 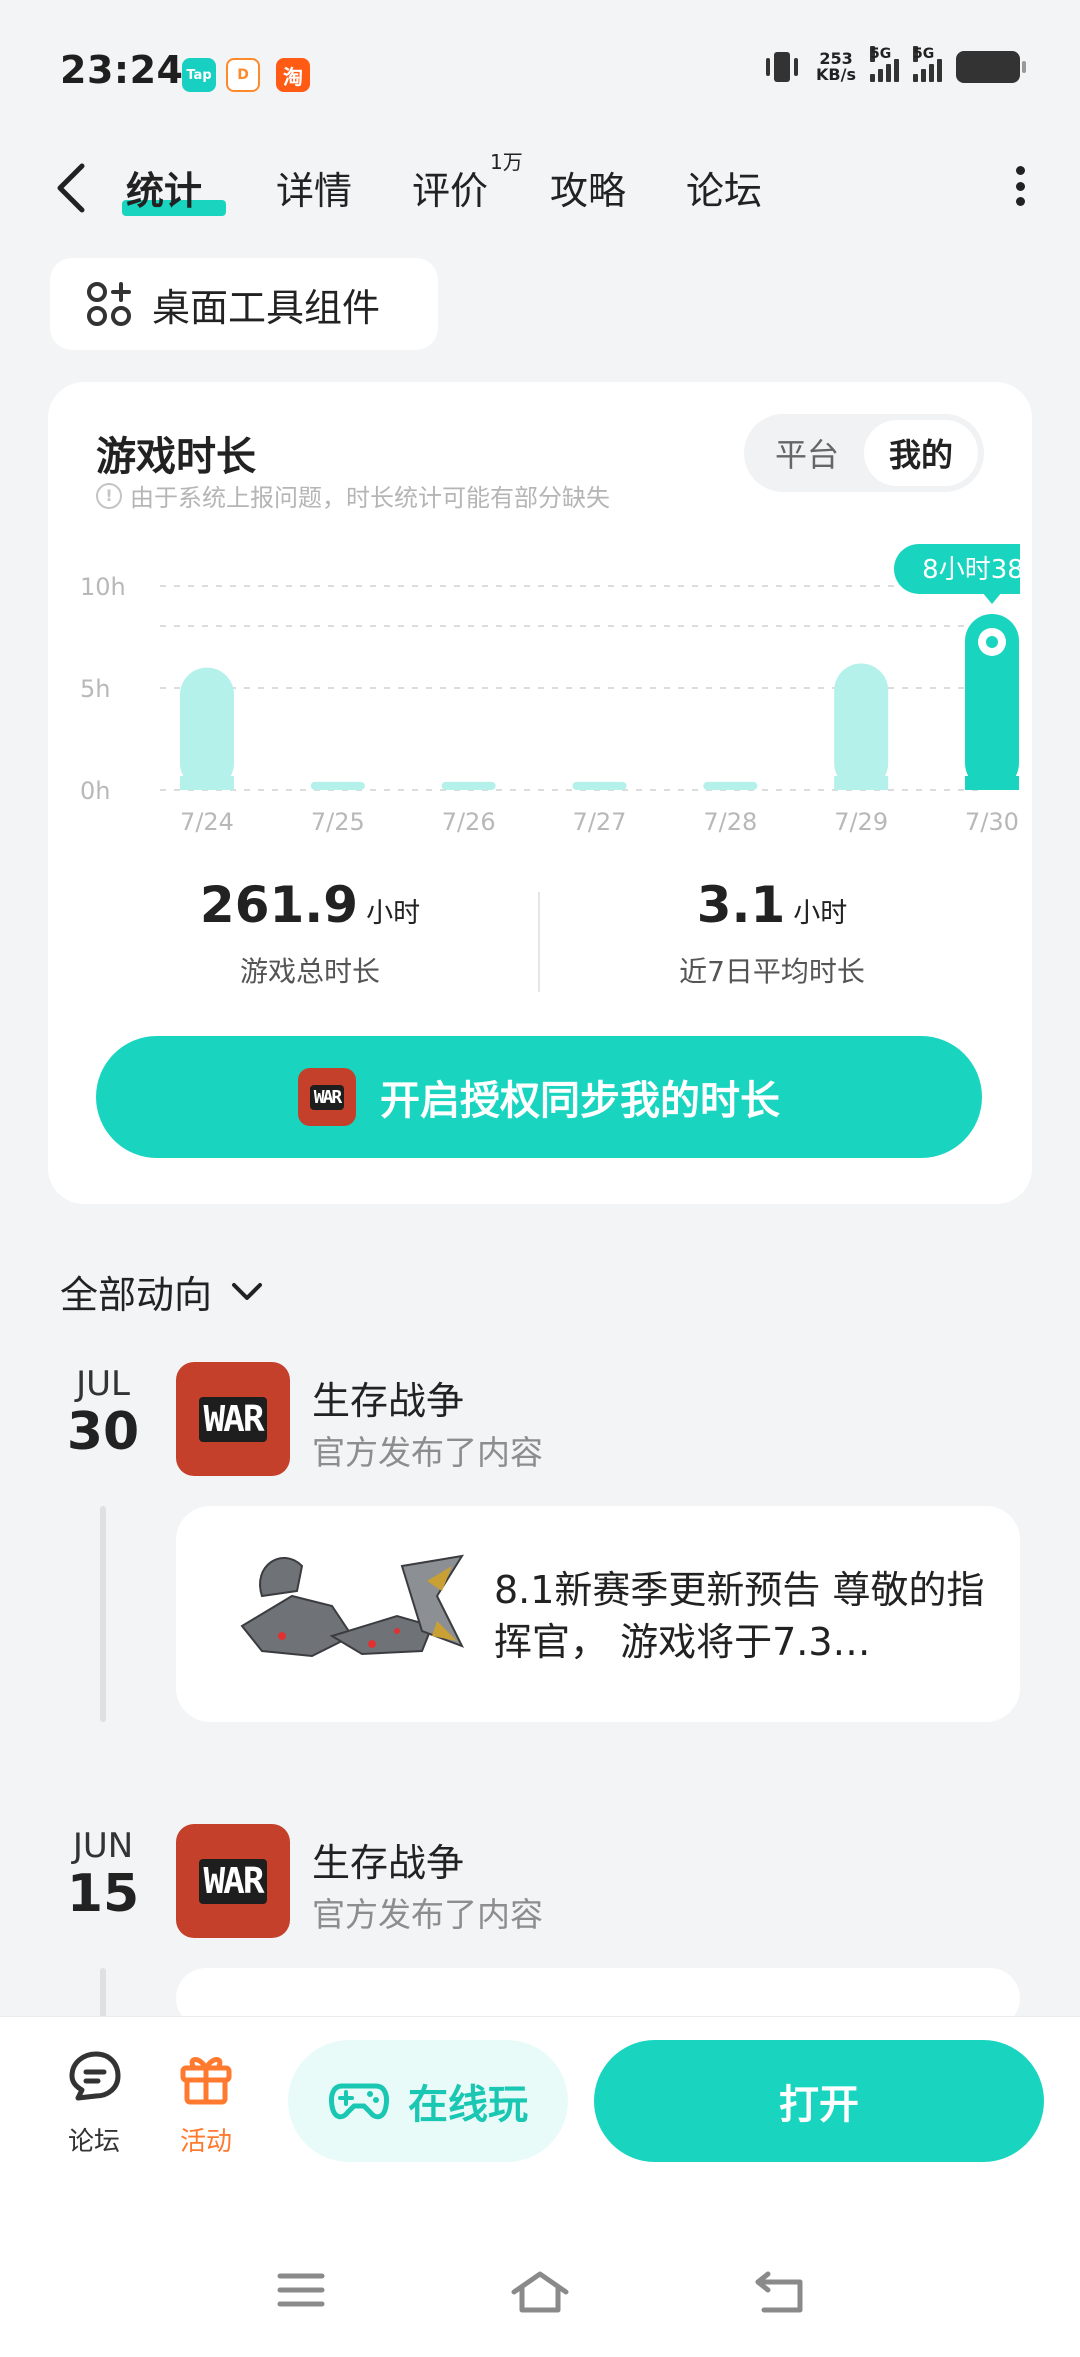 I want to click on x-tick-label: 7/27, so click(x=600, y=822).